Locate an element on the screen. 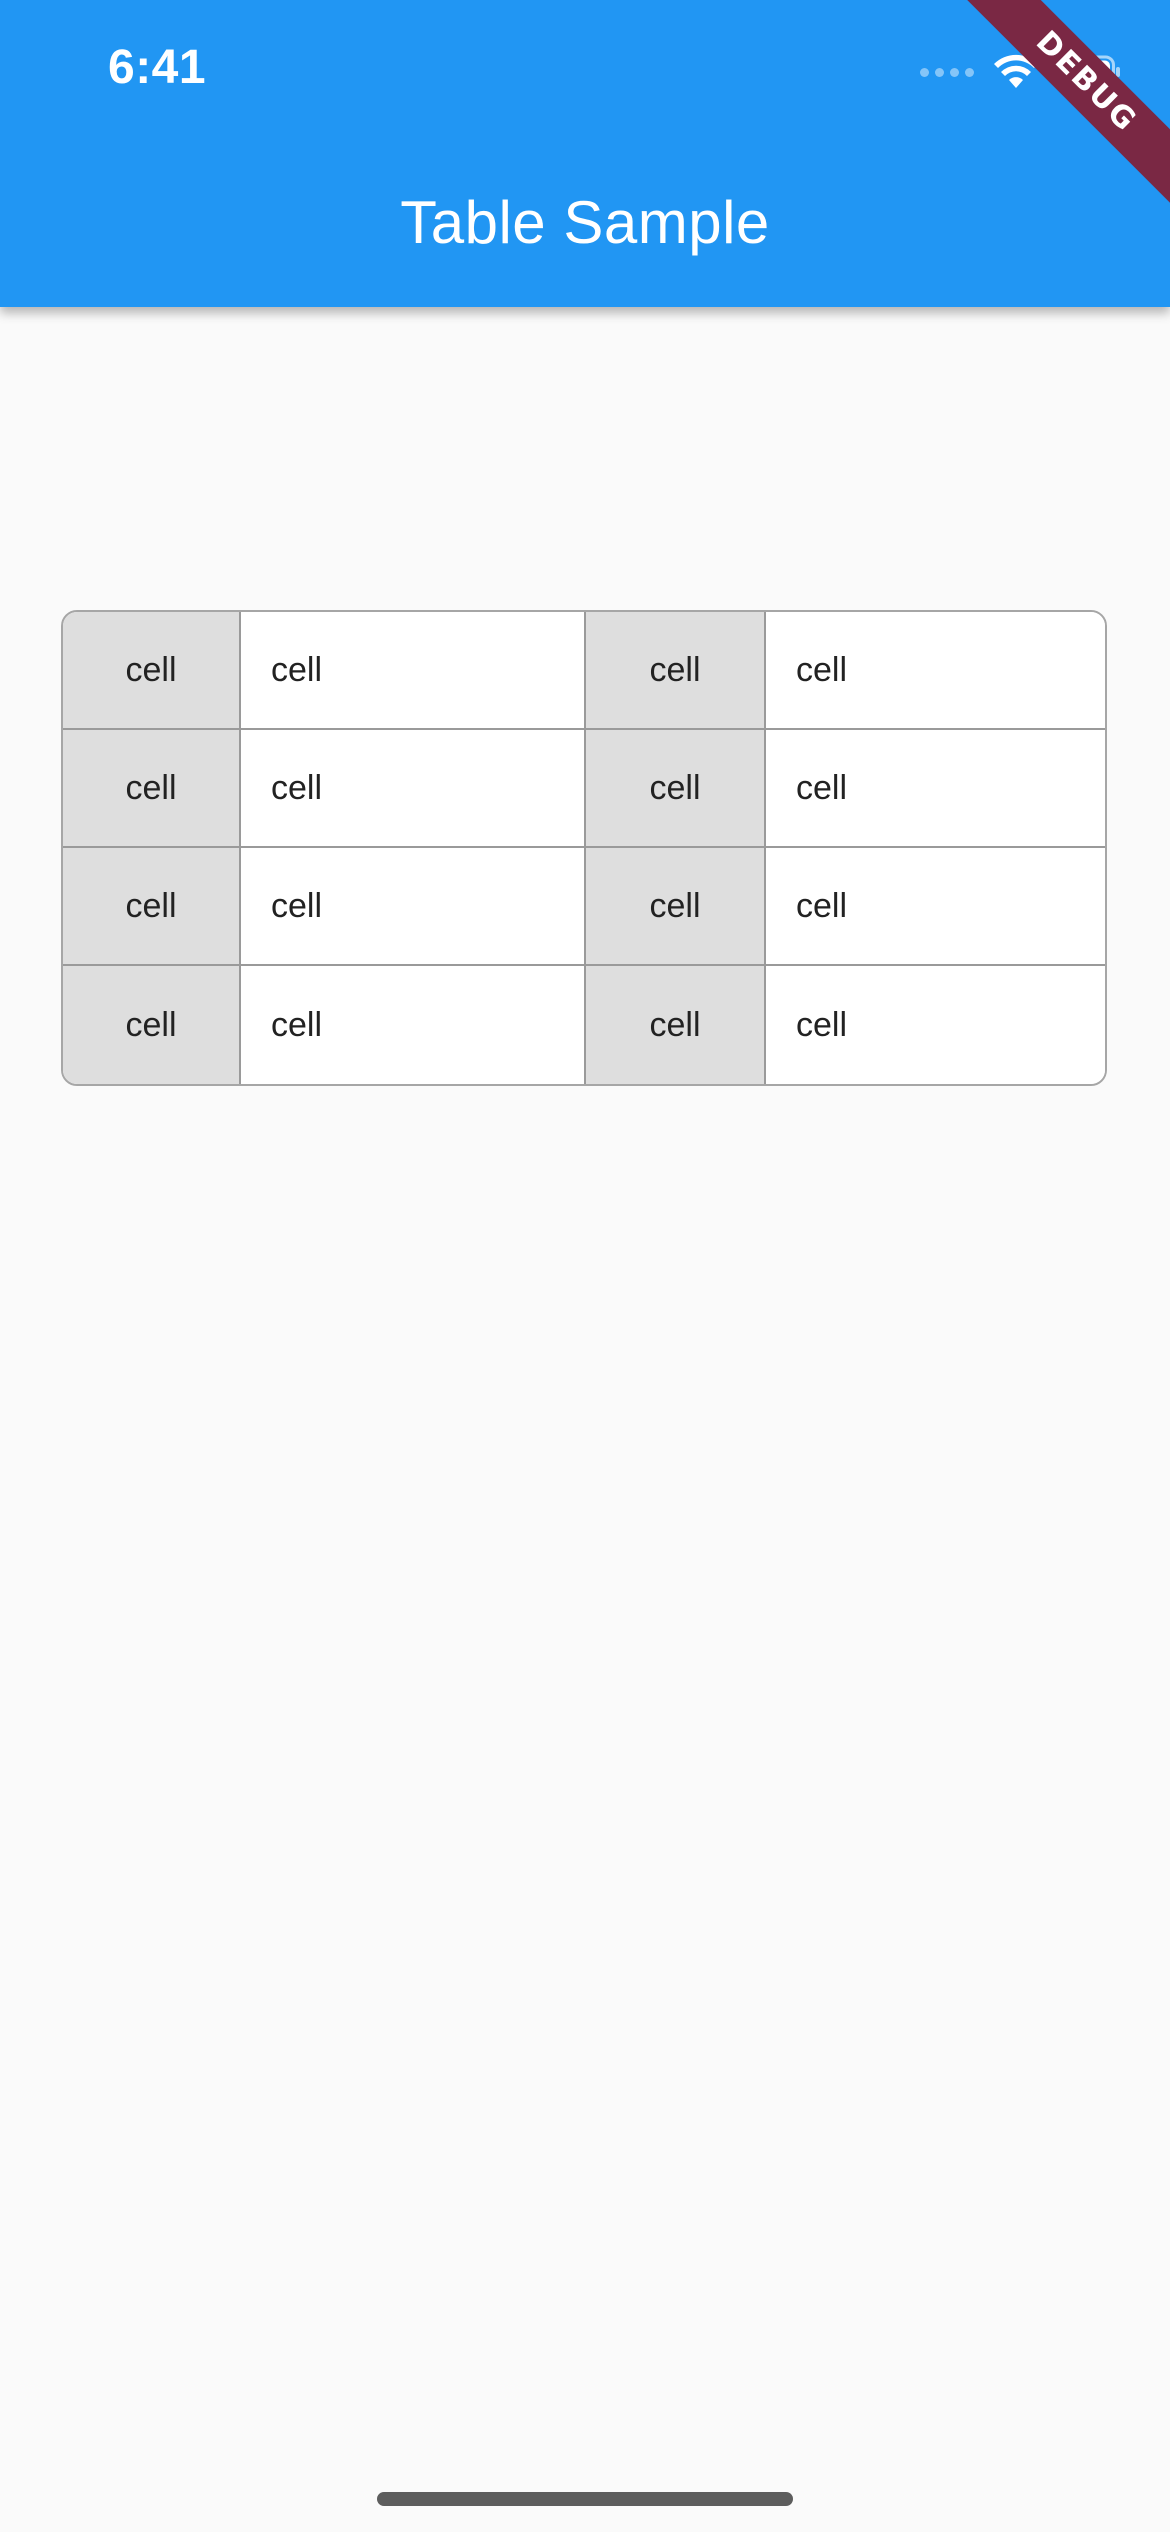 The image size is (1170, 2532). app-bar: 6:41 Table Sample DEBUG is located at coordinates (585, 153).